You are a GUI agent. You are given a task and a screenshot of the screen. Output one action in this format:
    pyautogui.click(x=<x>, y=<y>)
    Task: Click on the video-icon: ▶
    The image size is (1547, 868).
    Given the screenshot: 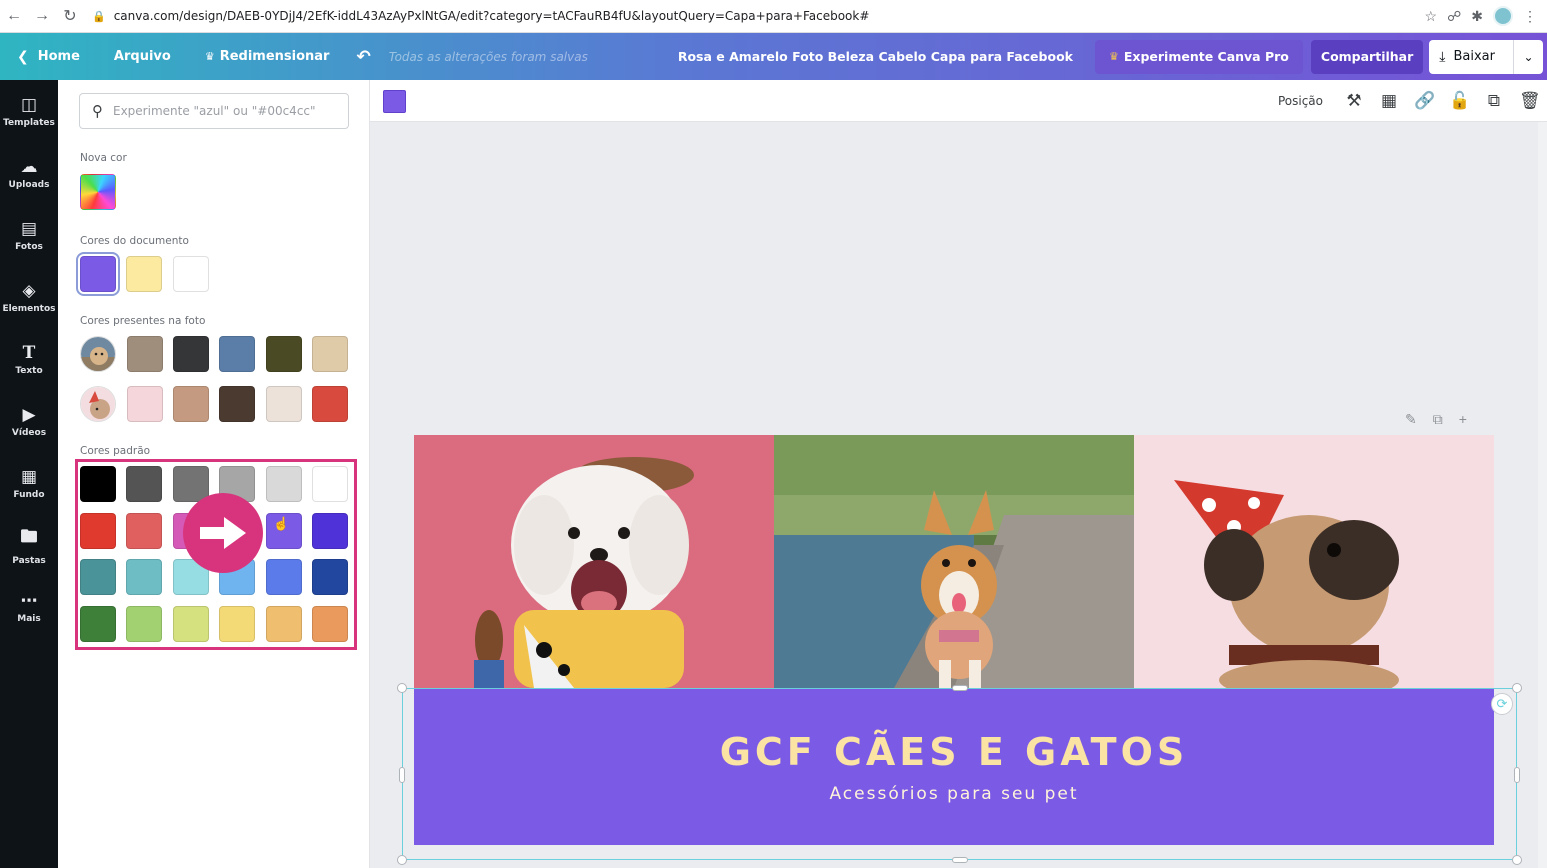 What is the action you would take?
    pyautogui.click(x=29, y=414)
    